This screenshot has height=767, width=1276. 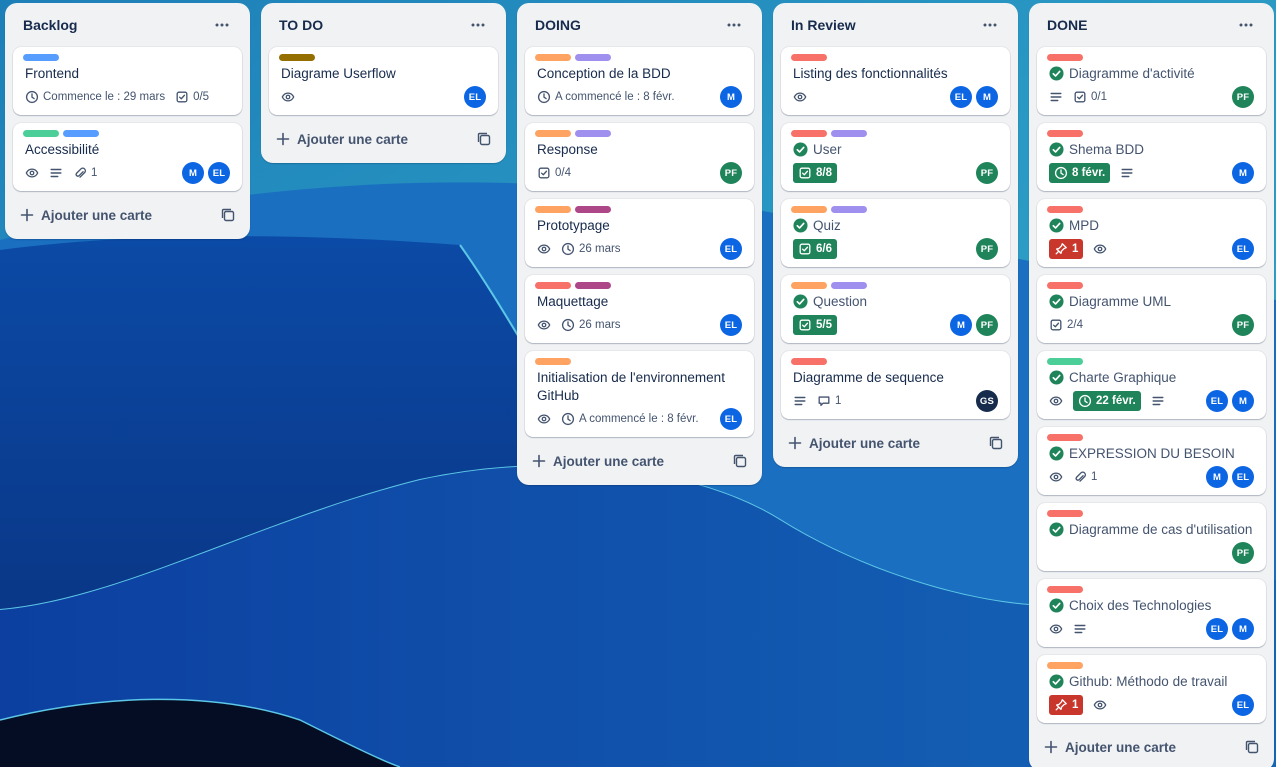 I want to click on card: Response 0/4 PF, so click(x=639, y=157).